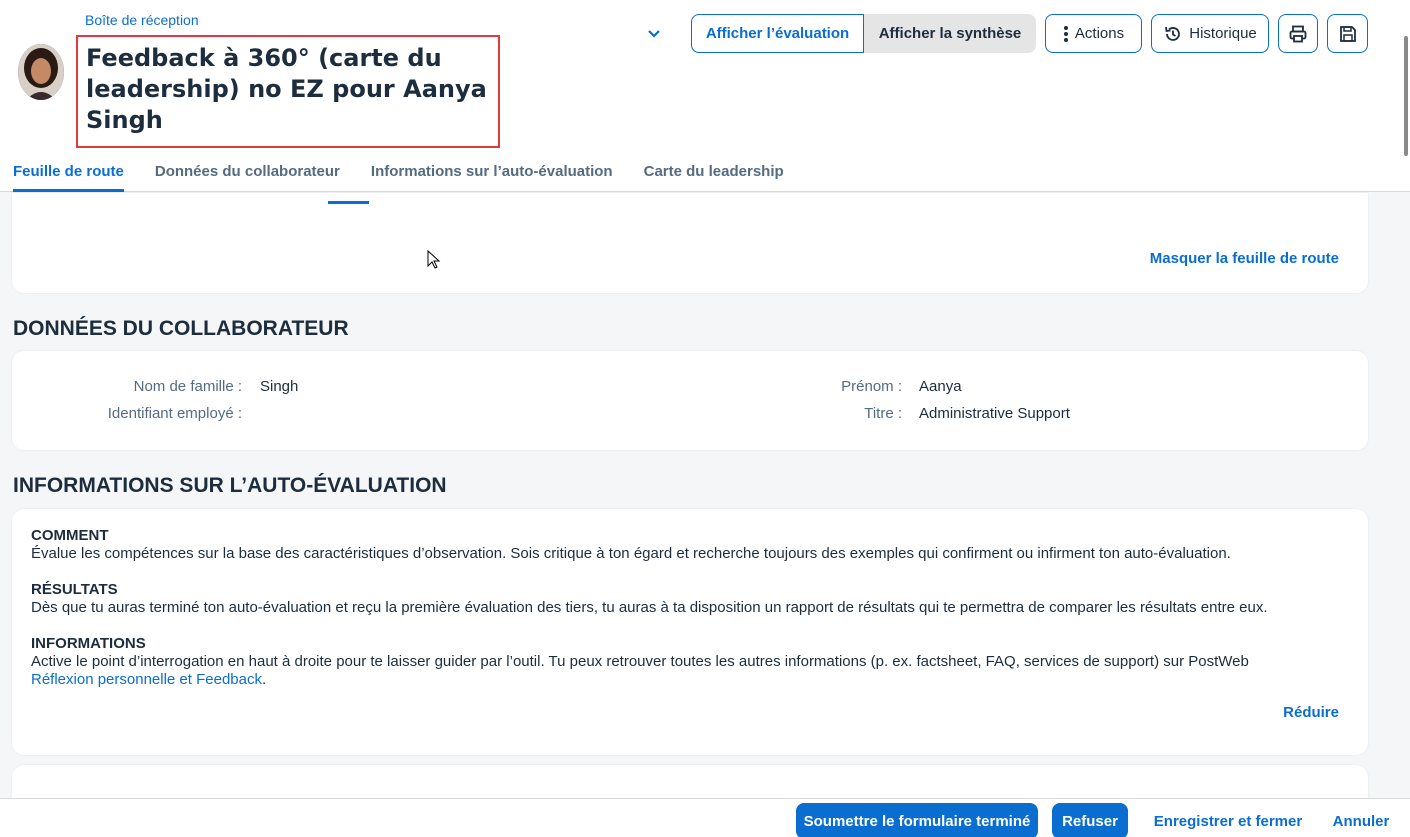  I want to click on last-name-label: Nom de famille :, so click(187, 386).